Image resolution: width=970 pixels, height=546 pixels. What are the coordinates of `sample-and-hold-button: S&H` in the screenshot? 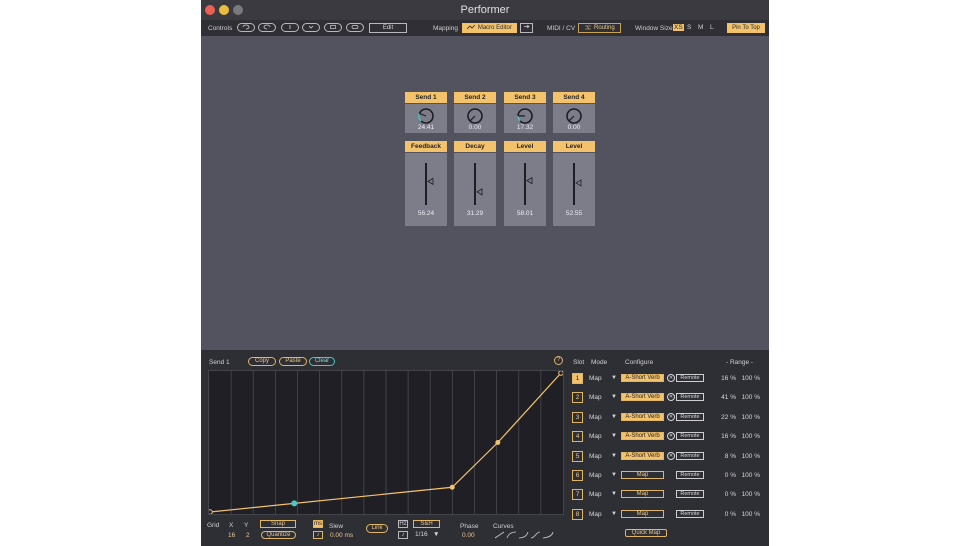 It's located at (426, 524).